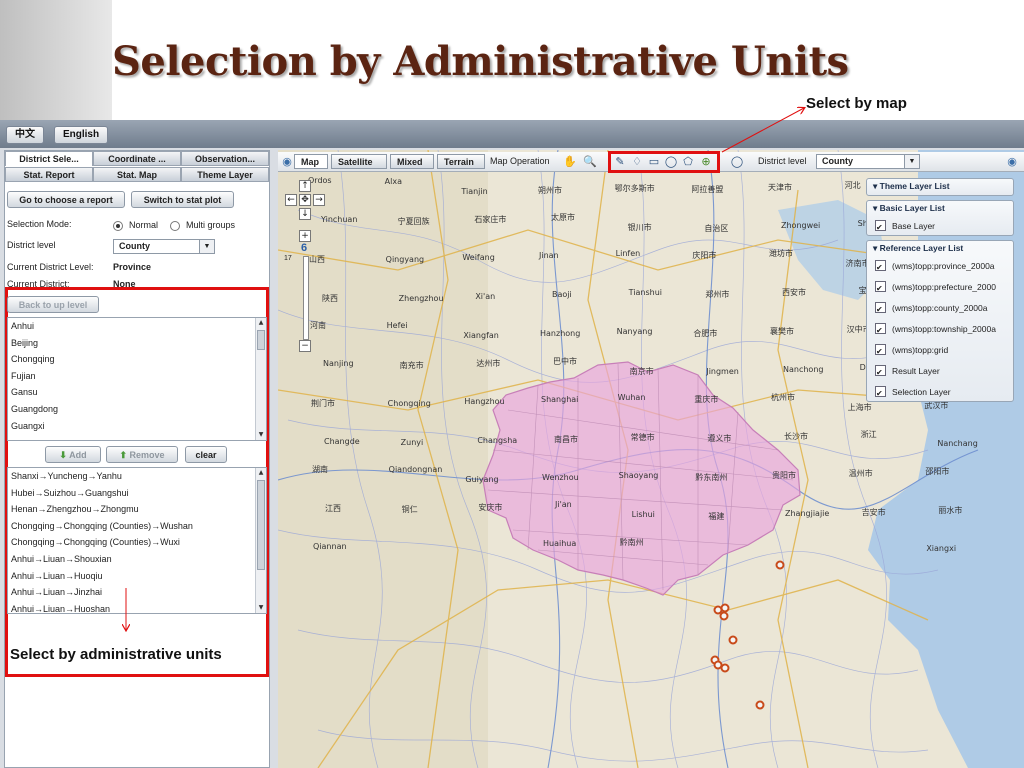 The image size is (1024, 768). Describe the element at coordinates (359, 161) in the screenshot. I see `map-type-satellite-button: Satellite` at that location.